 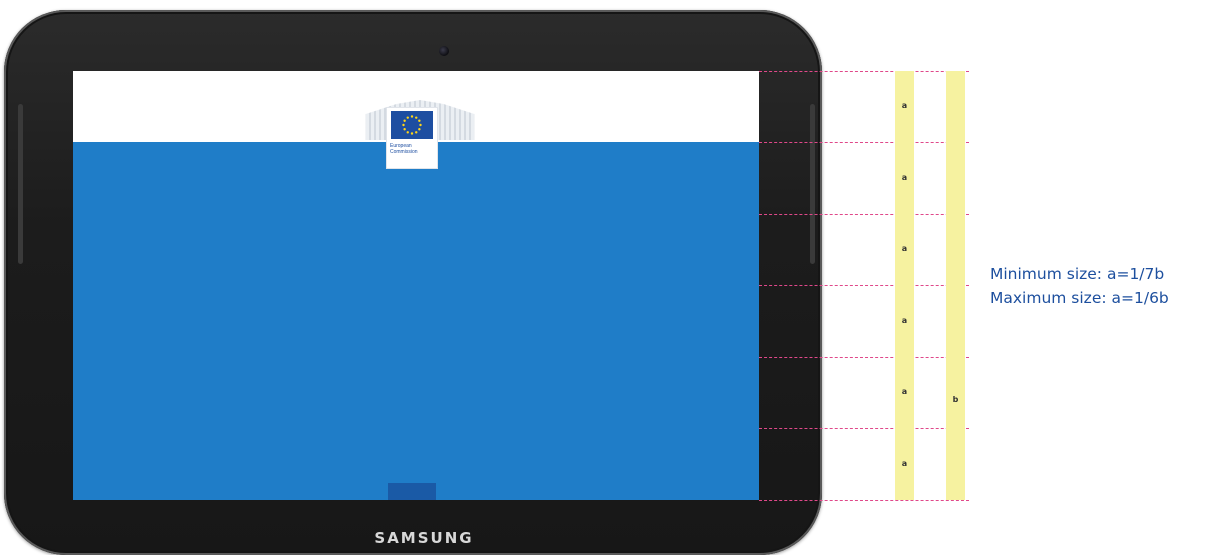 I want to click on side-button-left, so click(x=20, y=184).